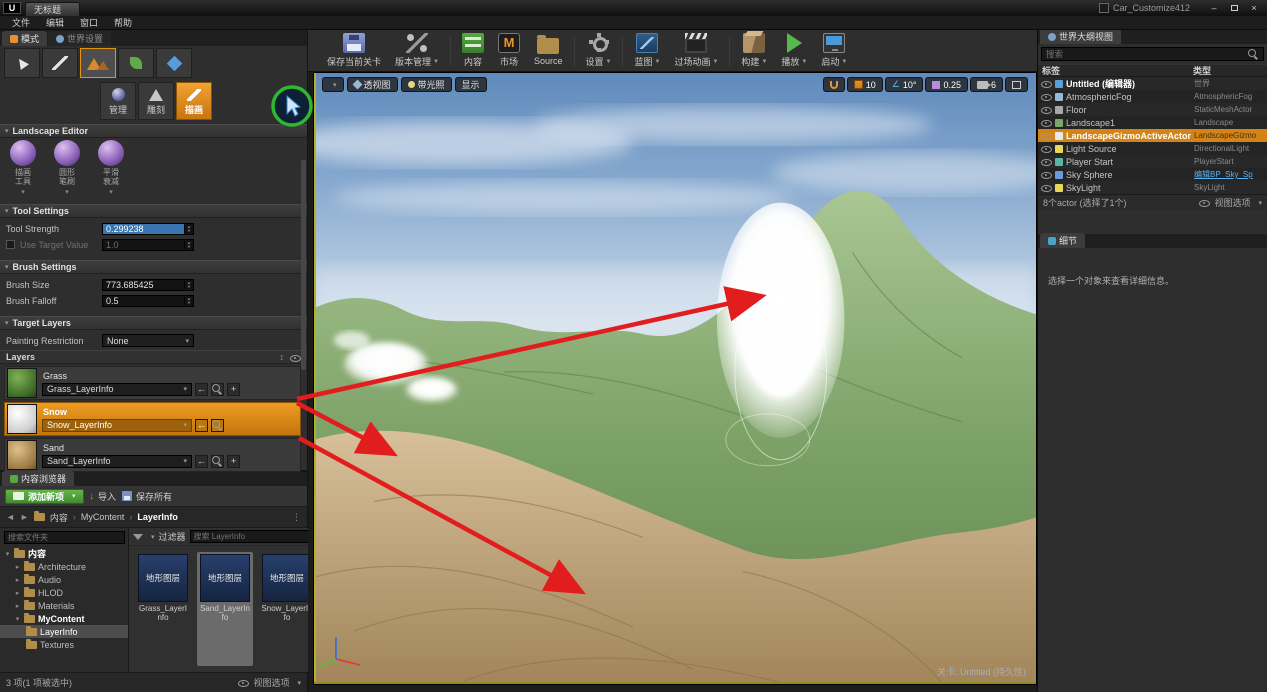 The width and height of the screenshot is (1267, 692). What do you see at coordinates (794, 51) in the screenshot?
I see `play-button: 播放 ▼` at bounding box center [794, 51].